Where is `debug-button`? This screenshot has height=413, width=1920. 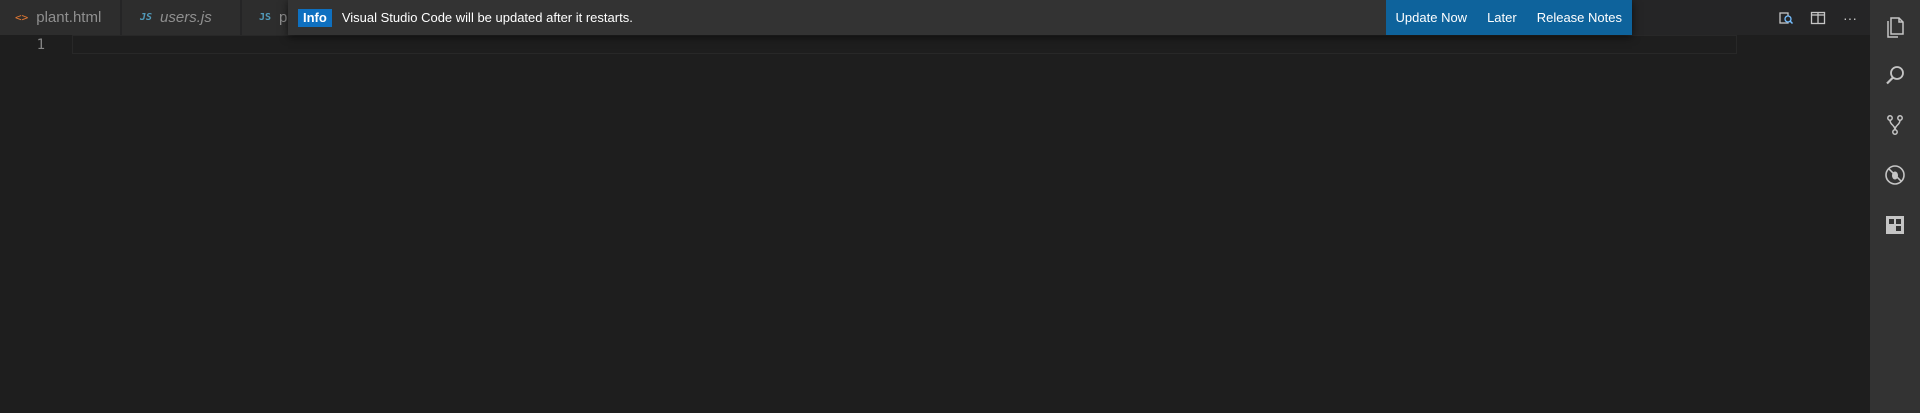
debug-button is located at coordinates (1895, 175).